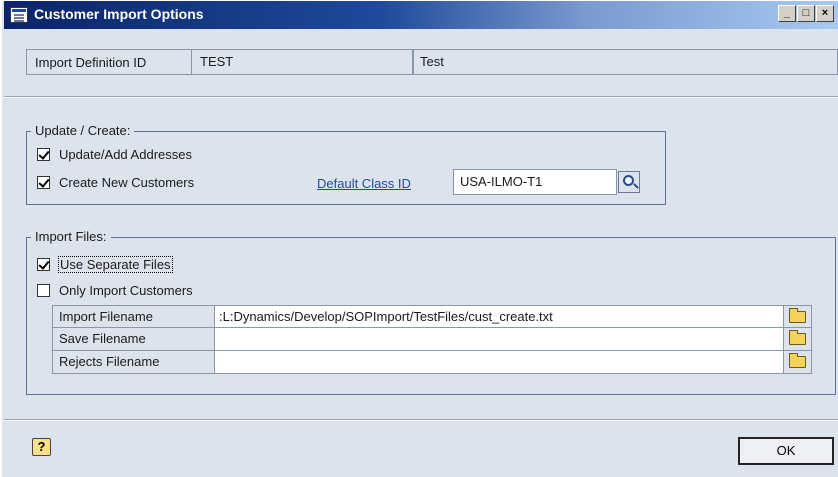 The image size is (838, 477). I want to click on update-add-addresses-checkbox: Update/Add Addresses, so click(114, 154).